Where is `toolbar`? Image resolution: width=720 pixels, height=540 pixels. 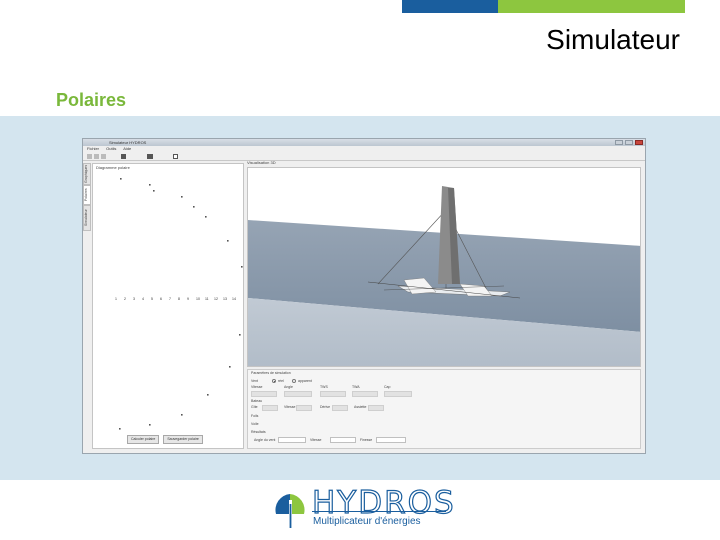 toolbar is located at coordinates (364, 156).